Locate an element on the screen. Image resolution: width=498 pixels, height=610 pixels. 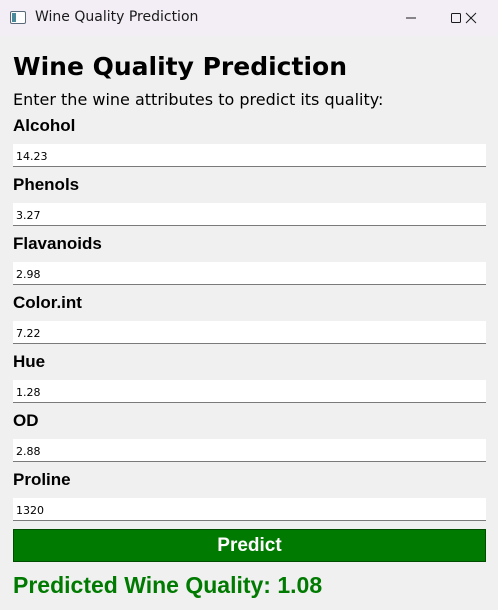
prediction-result: Predicted Wine Quality: 1.08 is located at coordinates (168, 585).